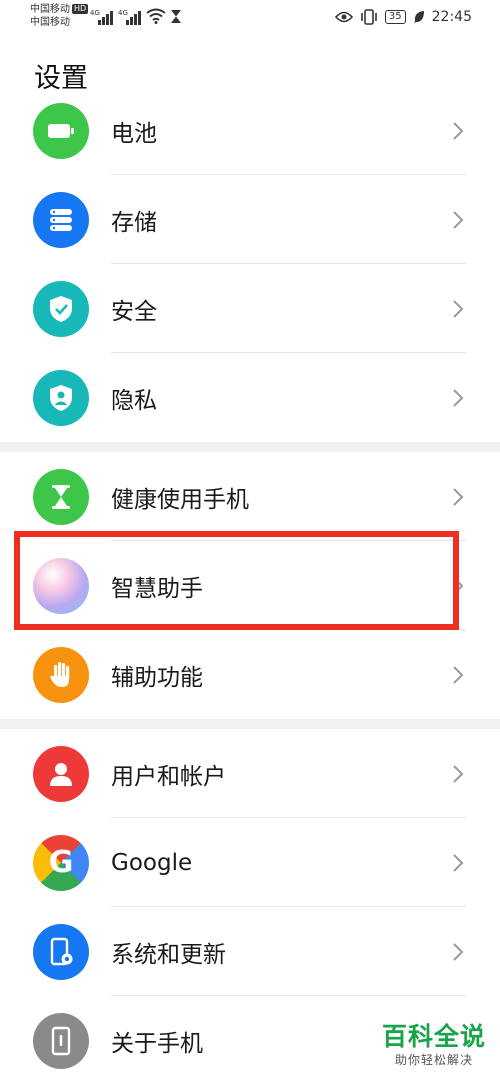 The width and height of the screenshot is (500, 1084). What do you see at coordinates (343, 17) in the screenshot?
I see `eye-icon` at bounding box center [343, 17].